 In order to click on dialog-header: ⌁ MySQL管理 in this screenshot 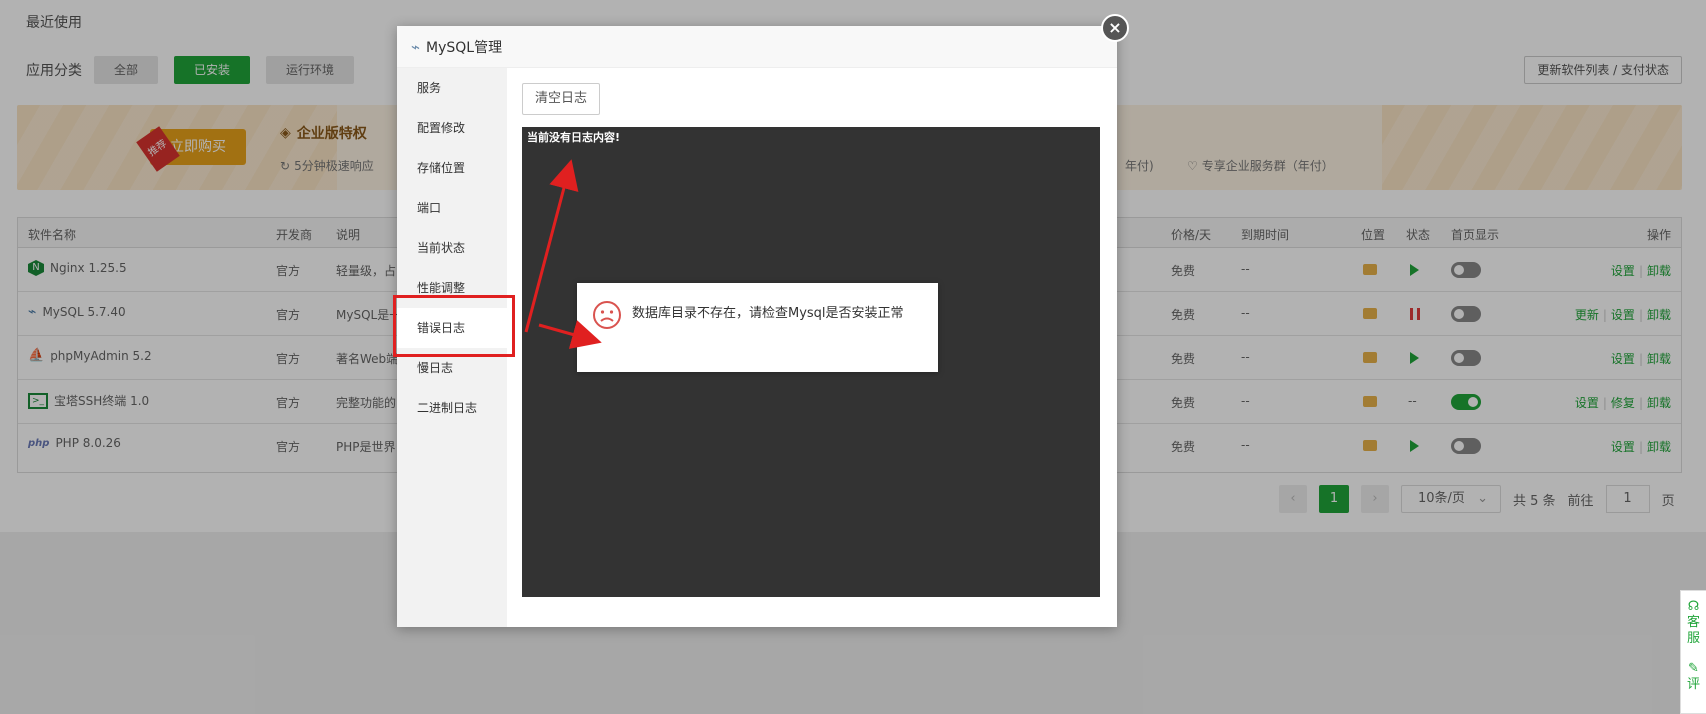, I will do `click(757, 47)`.